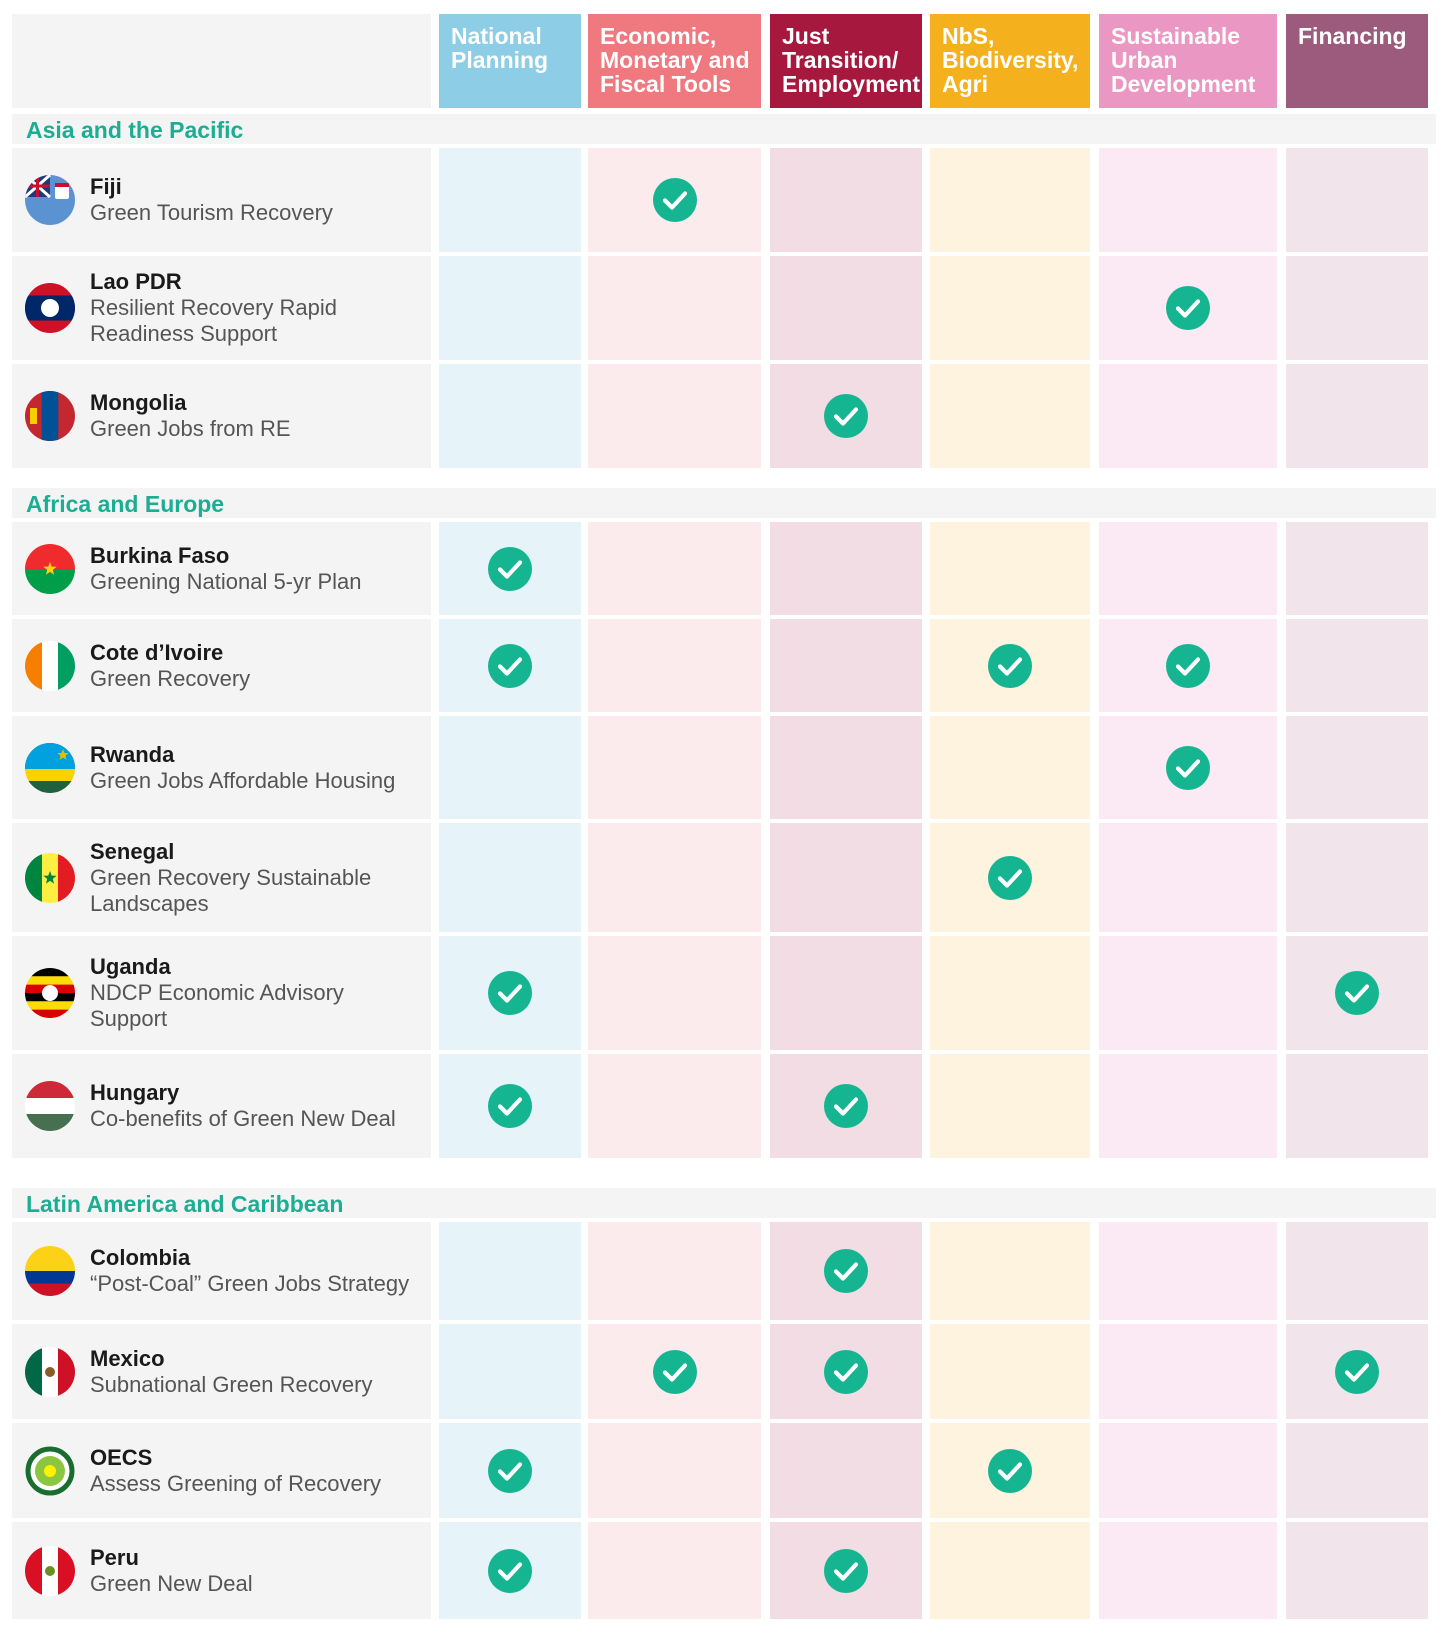 This screenshot has width=1442, height=1631. I want to click on column-header-2: Economic, Monetary and Fiscal Tools, so click(674, 61).